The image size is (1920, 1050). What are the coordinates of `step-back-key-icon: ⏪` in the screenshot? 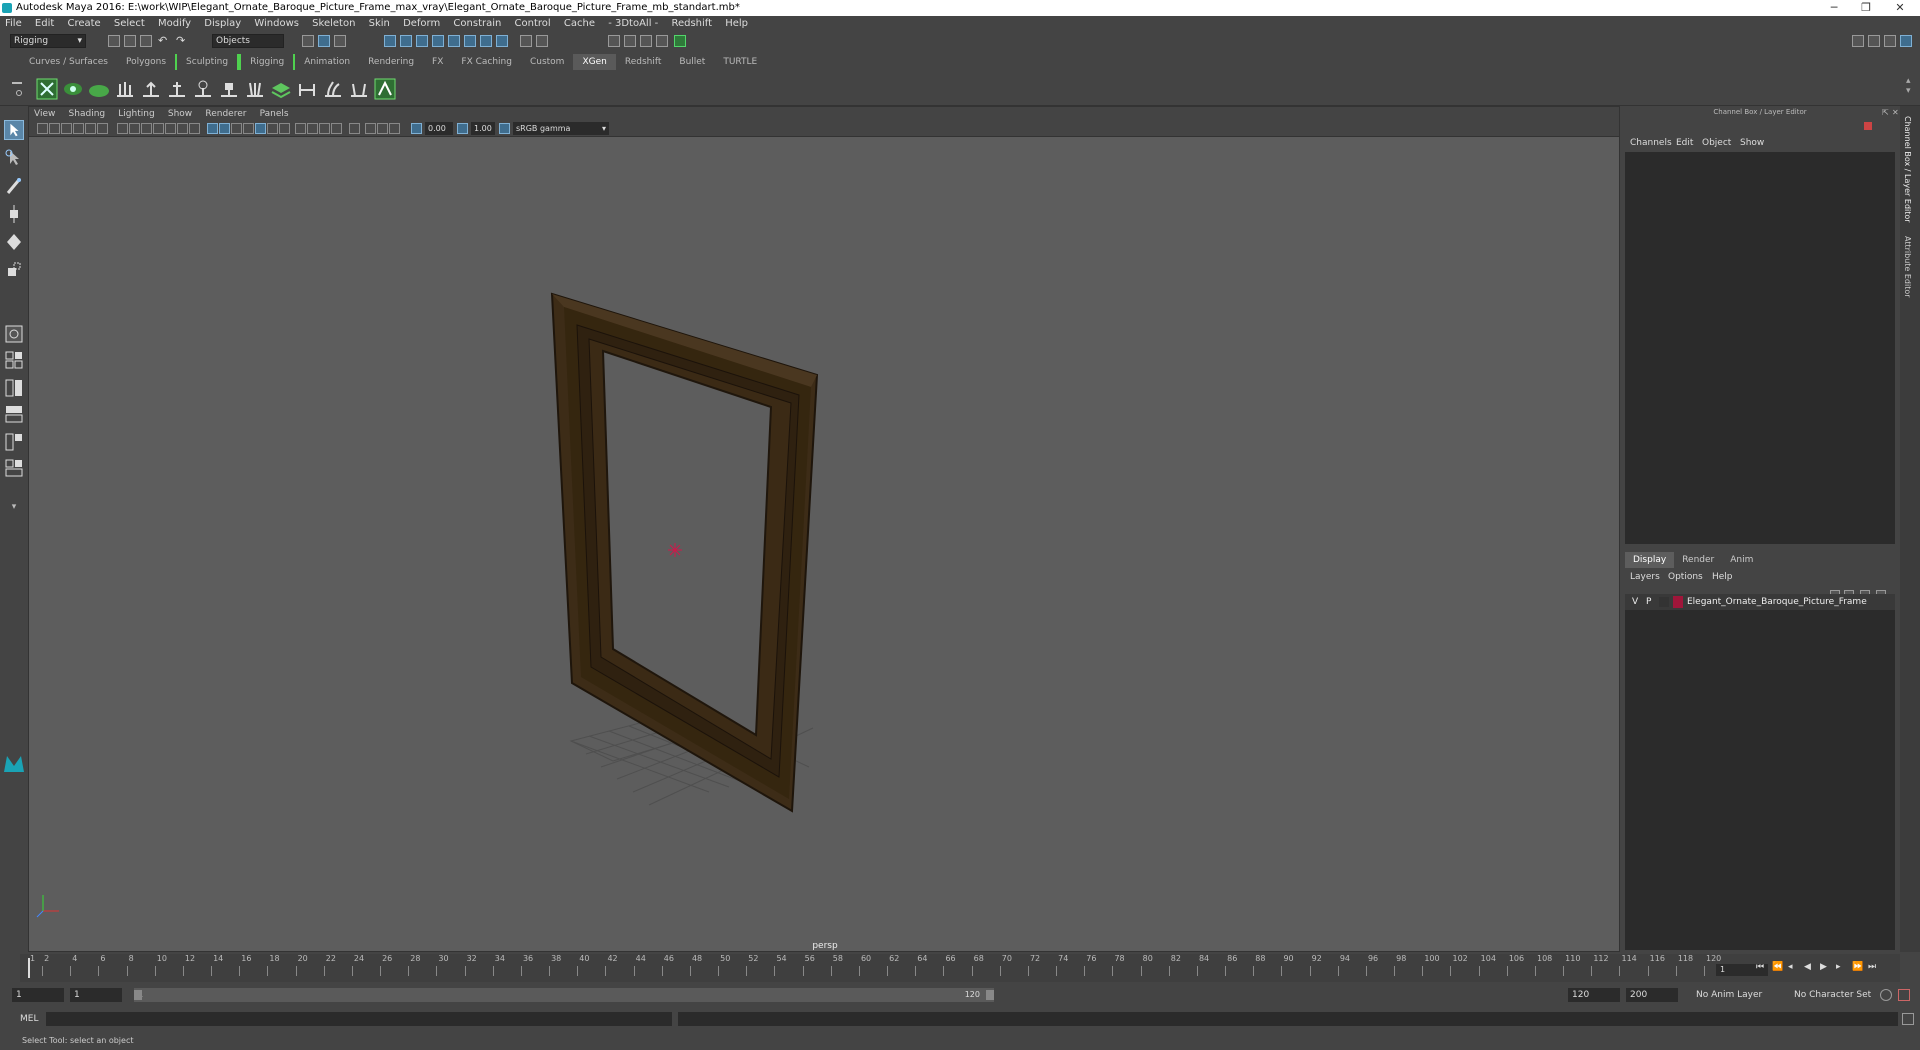 It's located at (1777, 967).